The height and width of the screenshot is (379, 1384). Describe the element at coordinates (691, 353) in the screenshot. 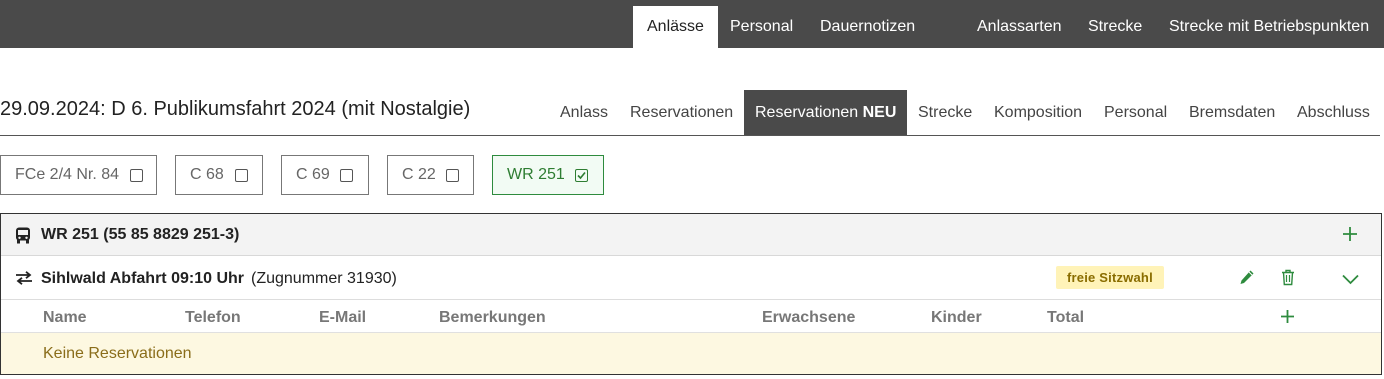

I see `empty-reservations-row: Keine Reservationen` at that location.